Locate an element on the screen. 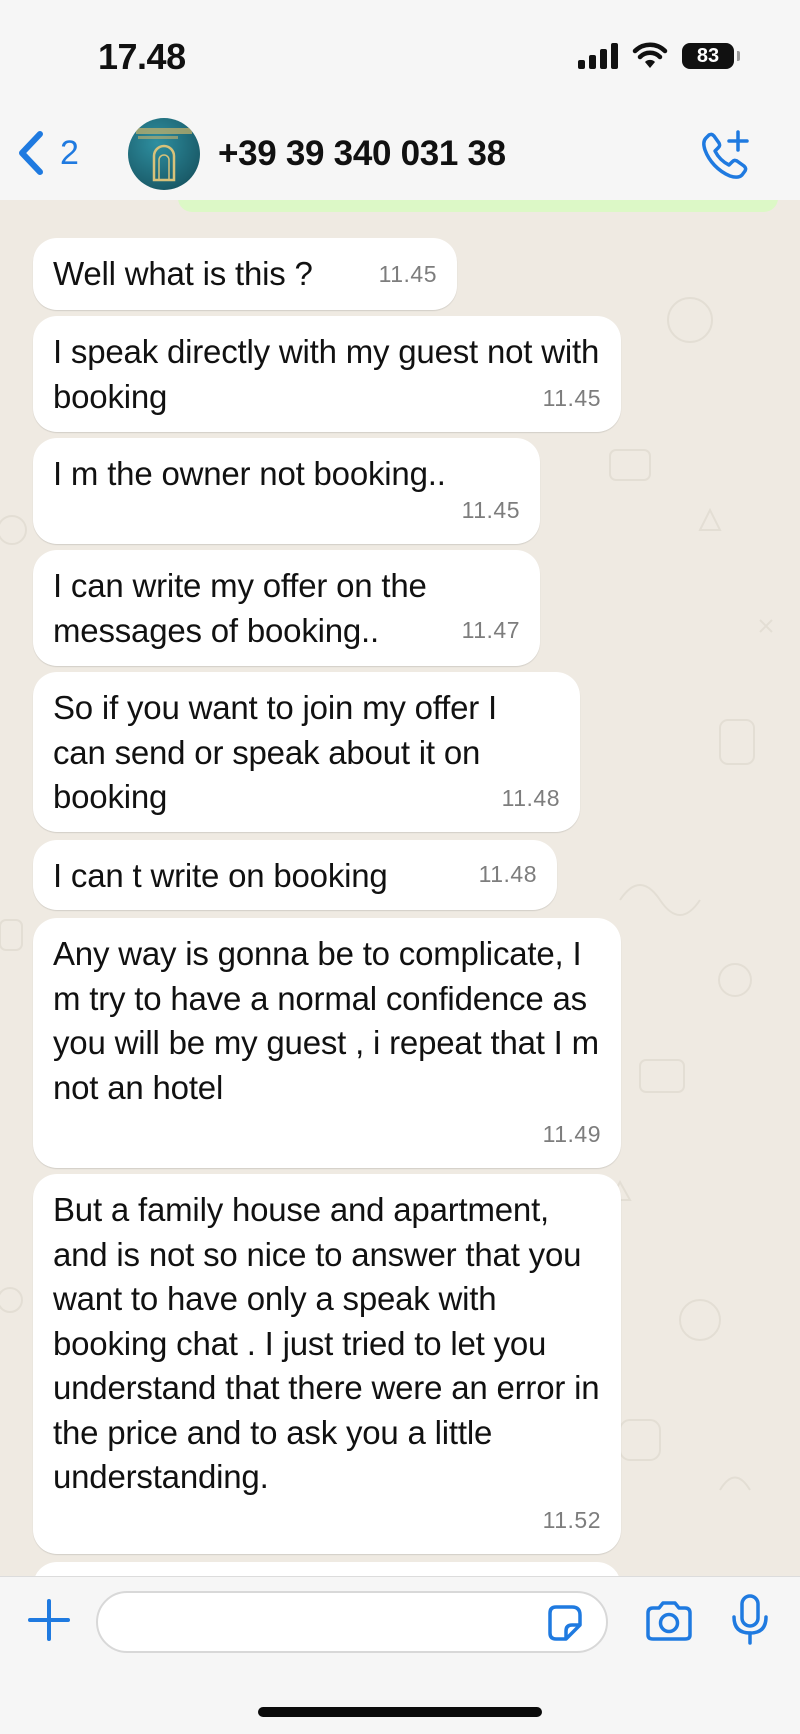  camera-button is located at coordinates (669, 1623).